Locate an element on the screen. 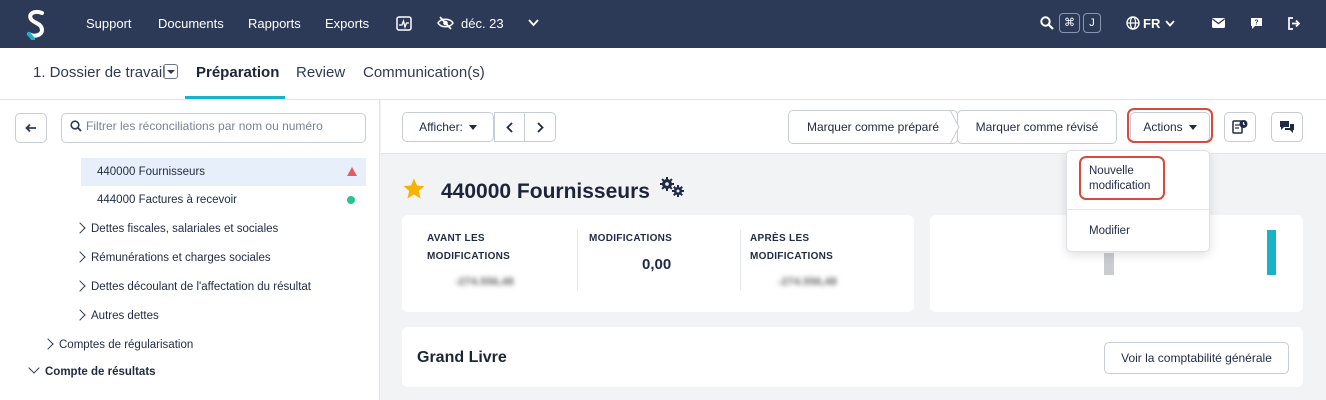 This screenshot has width=1326, height=400. afficher-dropdown: Afficher: is located at coordinates (448, 127).